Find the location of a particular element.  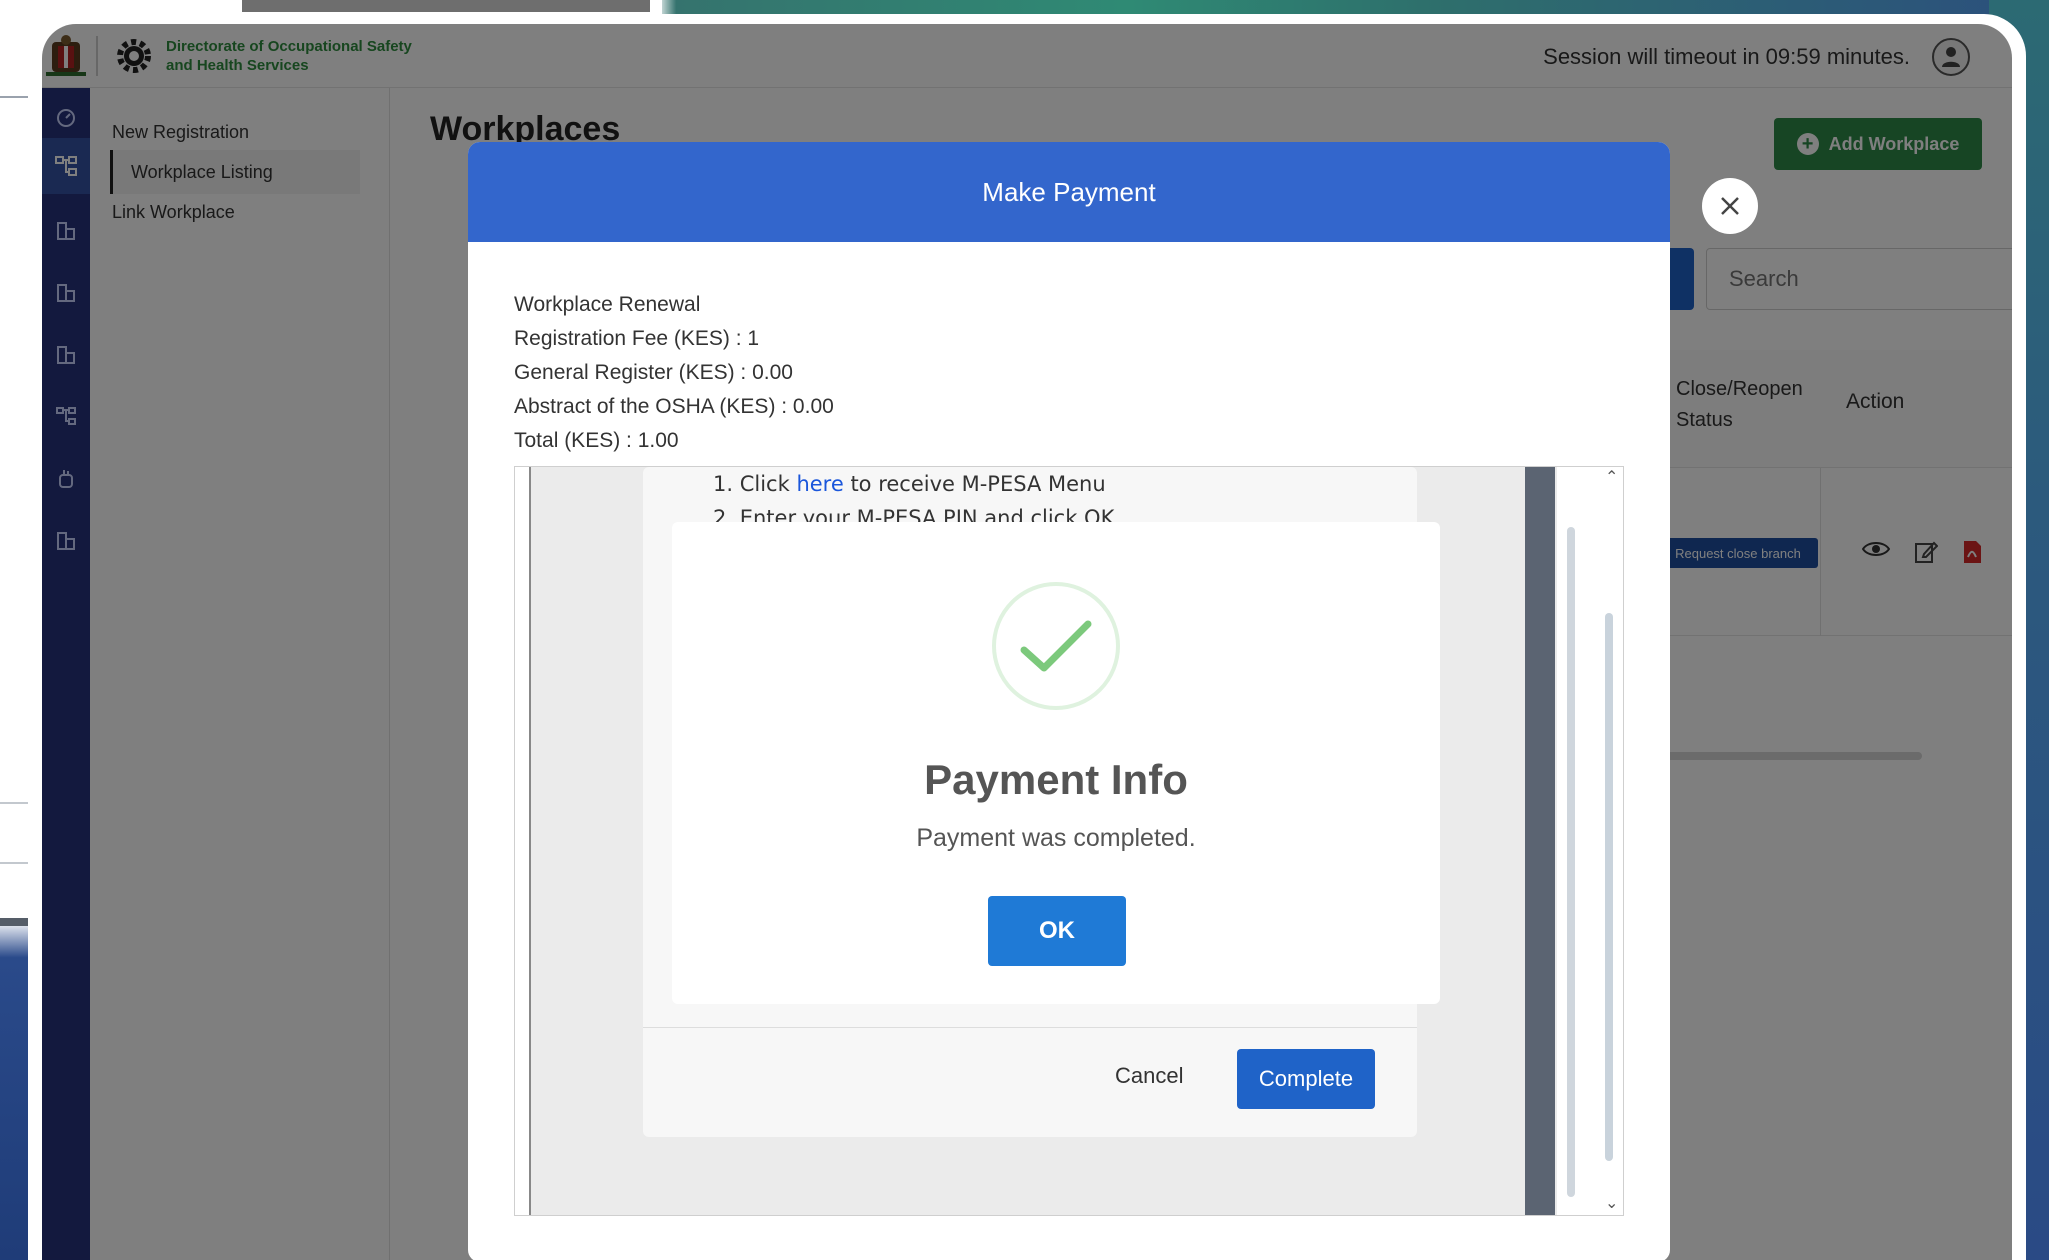

fee-line: Abstract of the OSHA (KES) : 0.00 is located at coordinates (674, 406).